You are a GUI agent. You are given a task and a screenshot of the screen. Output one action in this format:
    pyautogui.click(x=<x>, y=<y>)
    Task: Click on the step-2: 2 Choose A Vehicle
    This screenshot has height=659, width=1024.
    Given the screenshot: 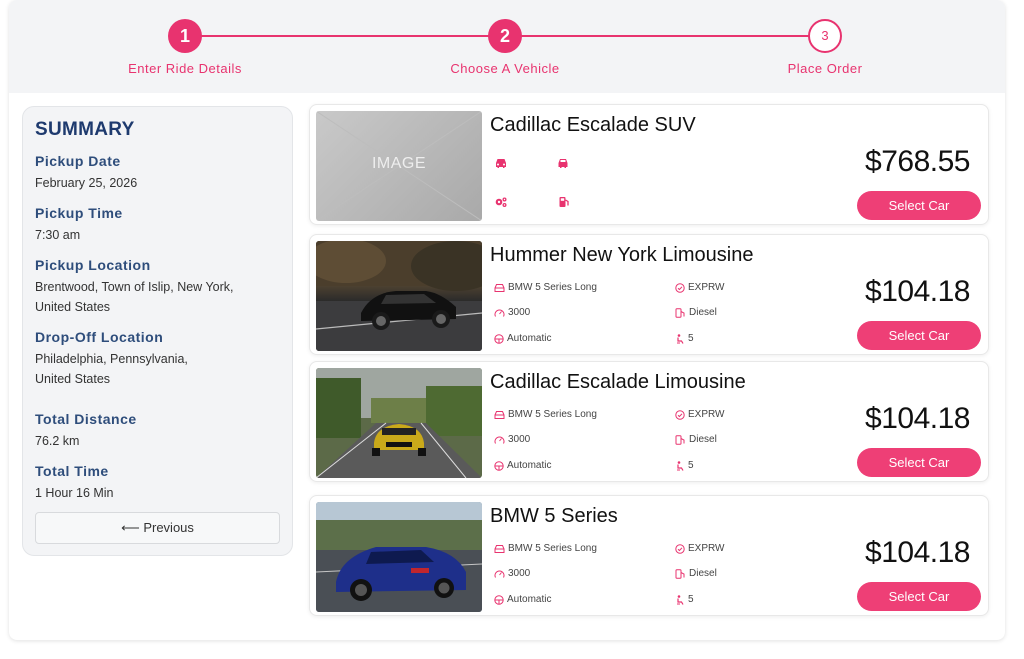 What is the action you would take?
    pyautogui.click(x=505, y=47)
    